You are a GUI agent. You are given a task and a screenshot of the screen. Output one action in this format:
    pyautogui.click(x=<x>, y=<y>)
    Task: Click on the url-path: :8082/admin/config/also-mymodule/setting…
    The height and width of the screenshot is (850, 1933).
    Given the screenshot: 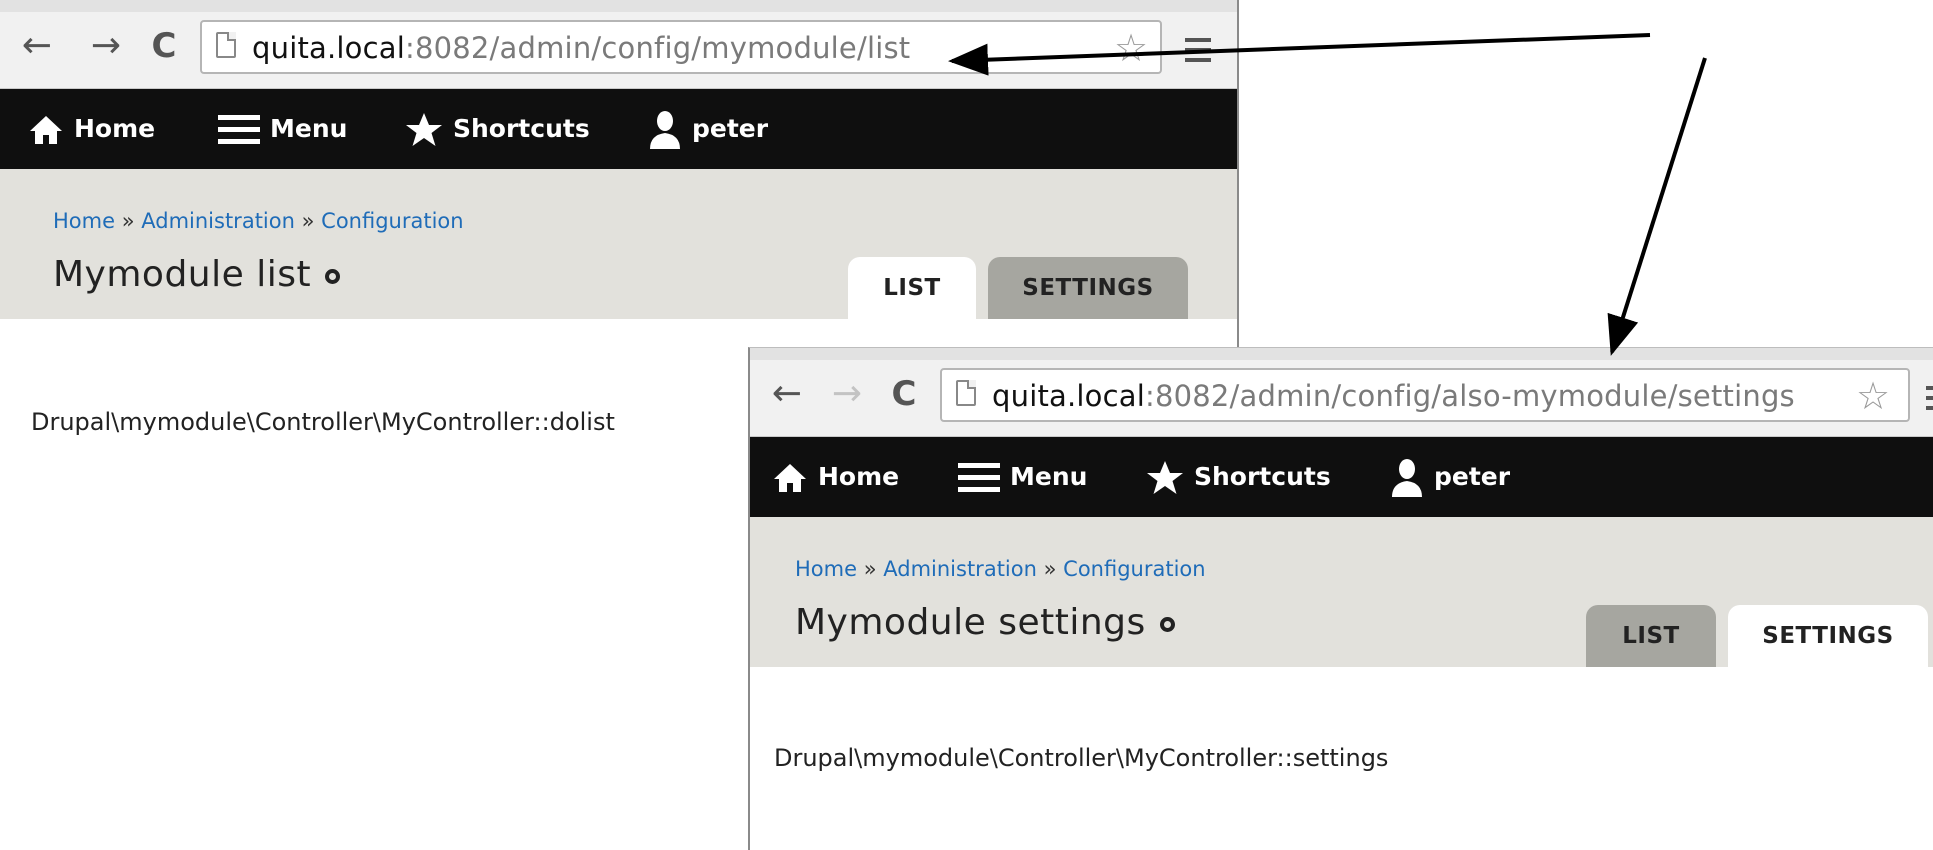 What is the action you would take?
    pyautogui.click(x=1469, y=396)
    